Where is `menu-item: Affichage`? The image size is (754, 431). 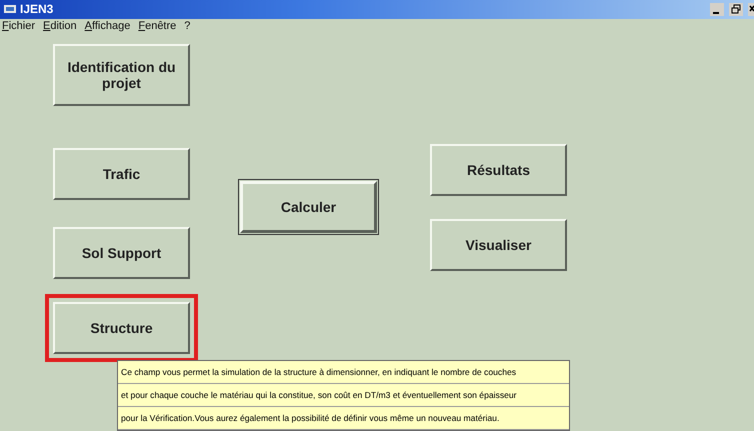 menu-item: Affichage is located at coordinates (107, 26).